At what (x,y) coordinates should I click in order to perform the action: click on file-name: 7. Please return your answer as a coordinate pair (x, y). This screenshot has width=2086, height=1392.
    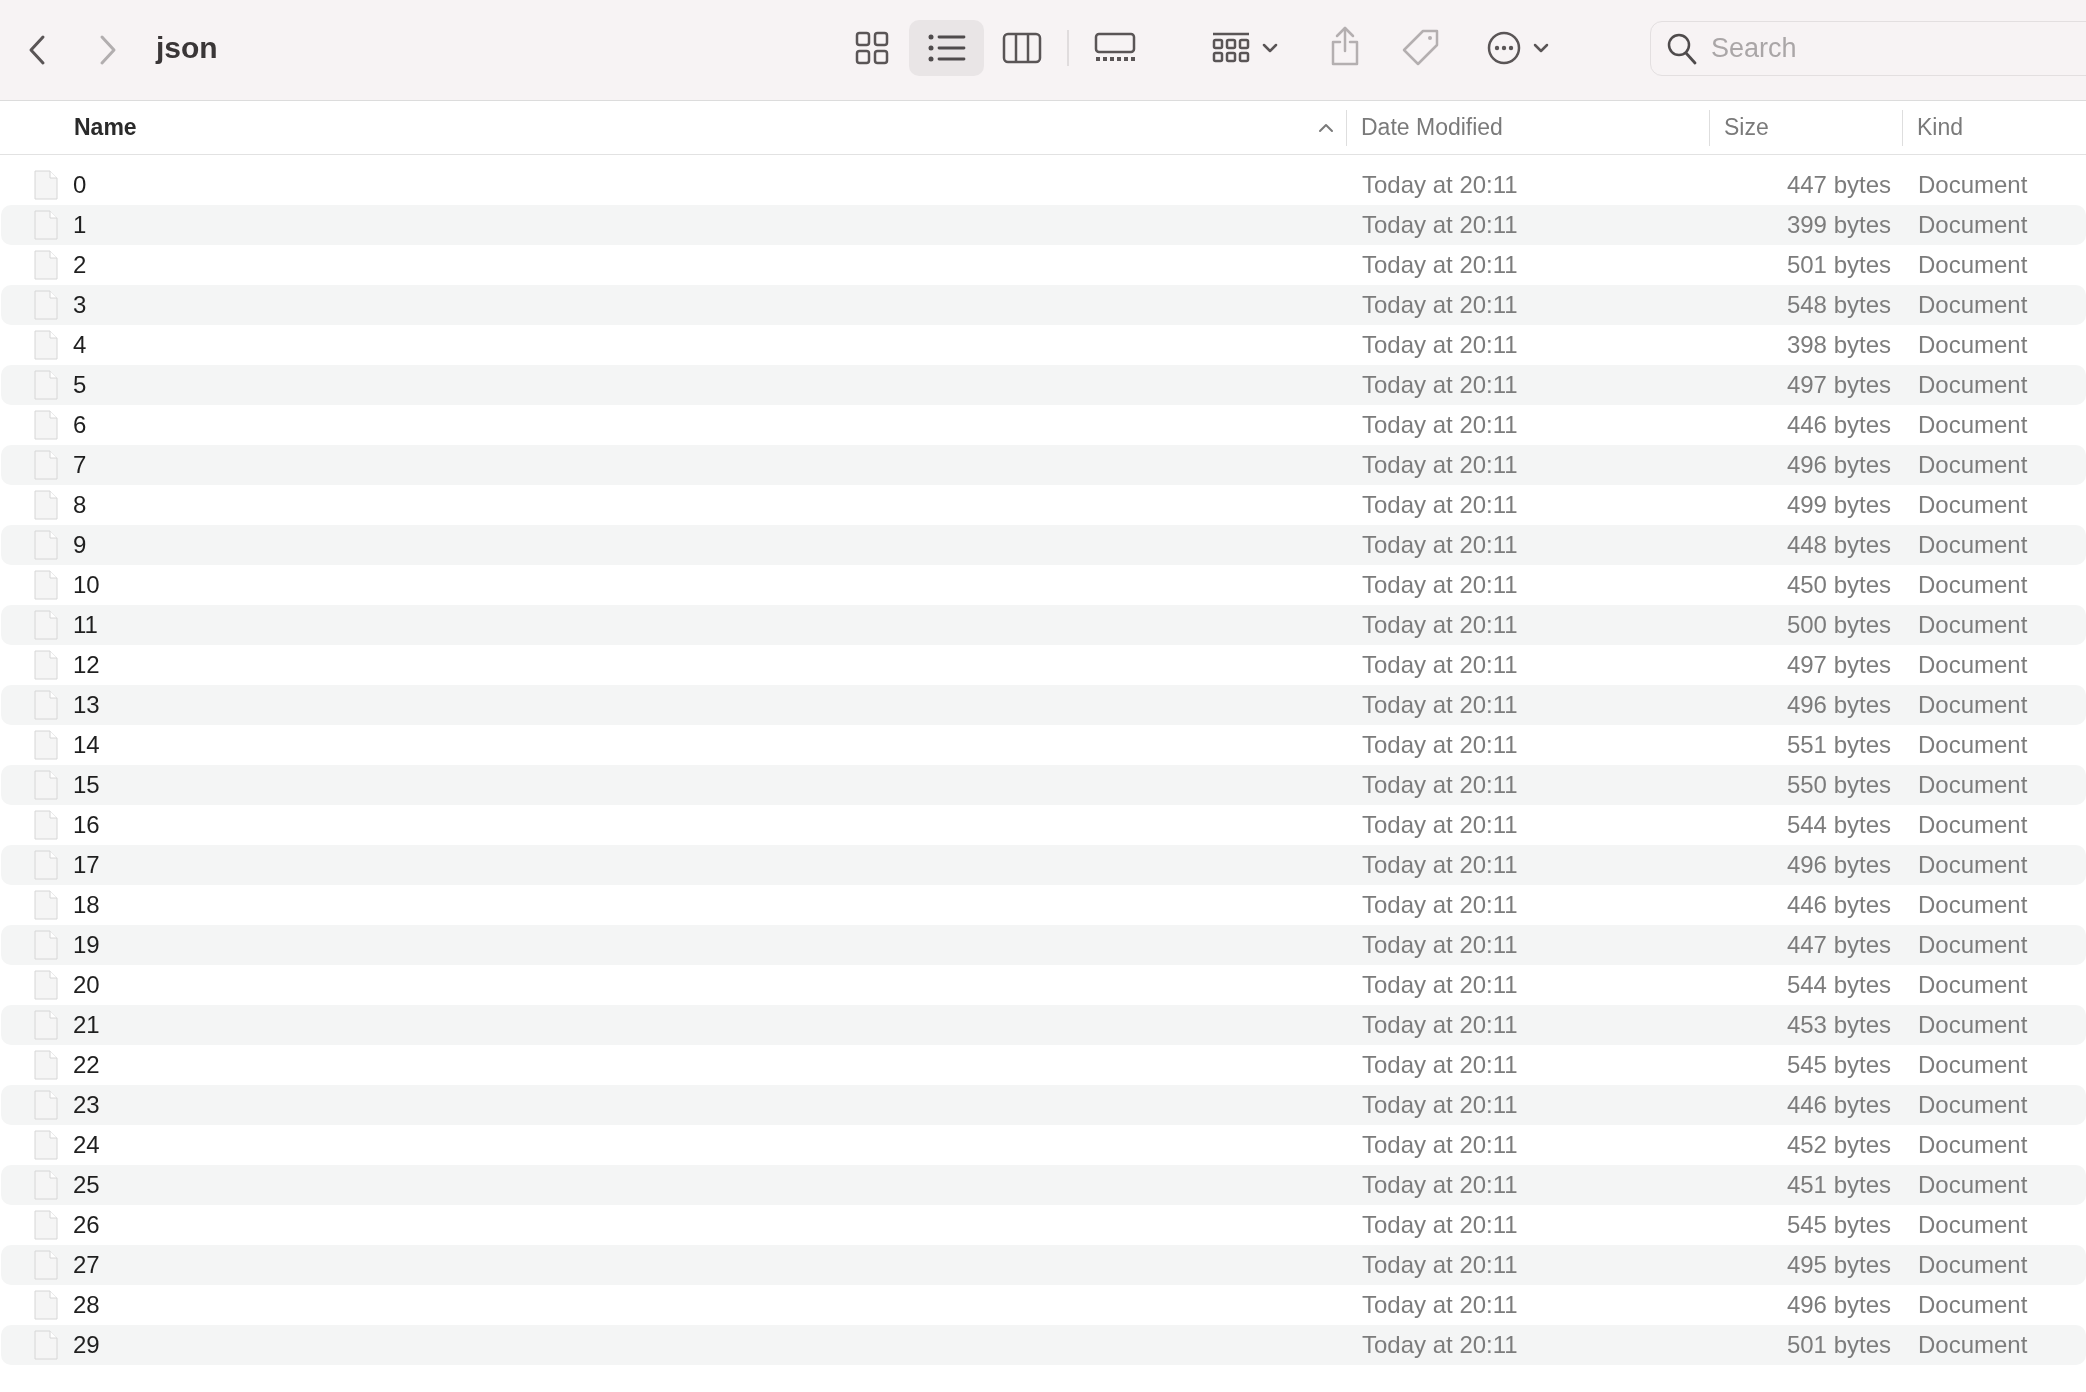
    Looking at the image, I should click on (80, 465).